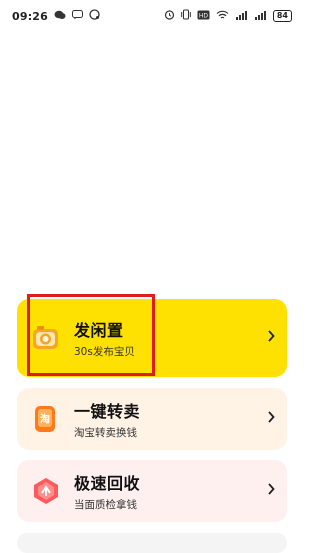  I want to click on resell-text: 一键转卖 淘宝转卖换钱, so click(107, 419).